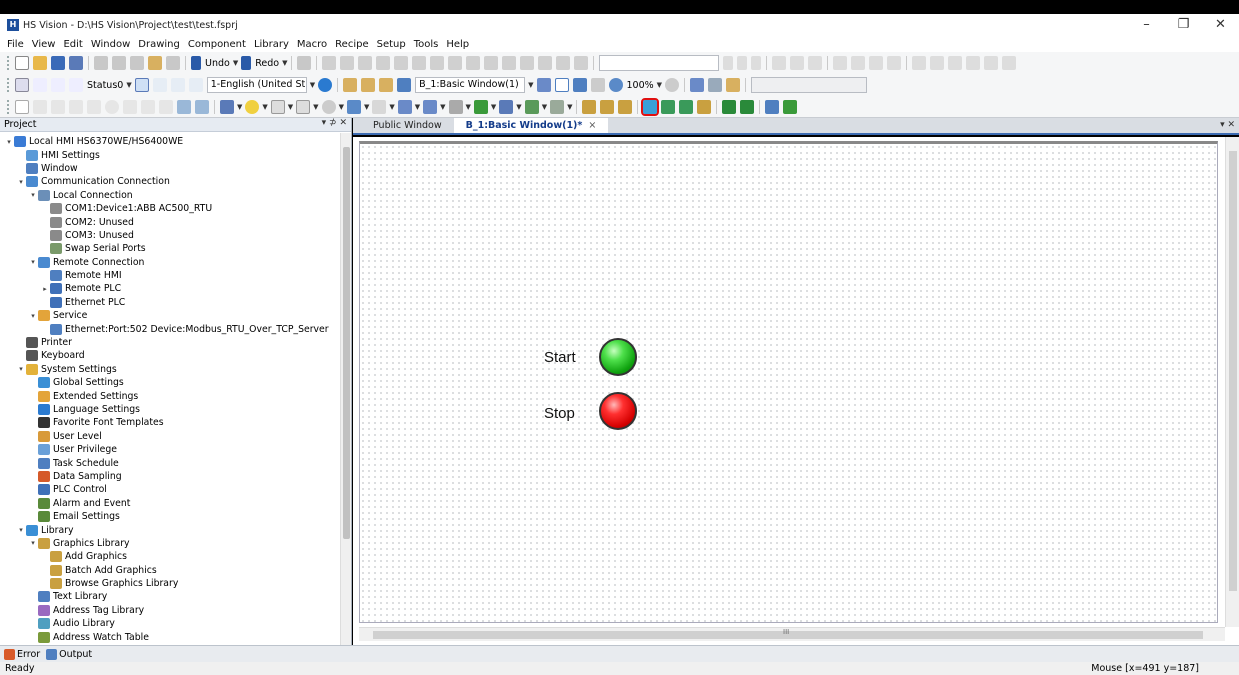  I want to click on stop-label: Stop, so click(559, 413).